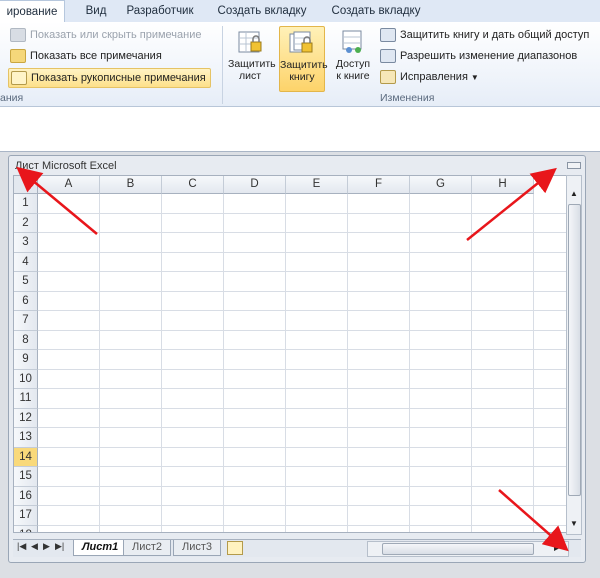 The height and width of the screenshot is (578, 600). What do you see at coordinates (26, 418) in the screenshot?
I see `row-header: 12` at bounding box center [26, 418].